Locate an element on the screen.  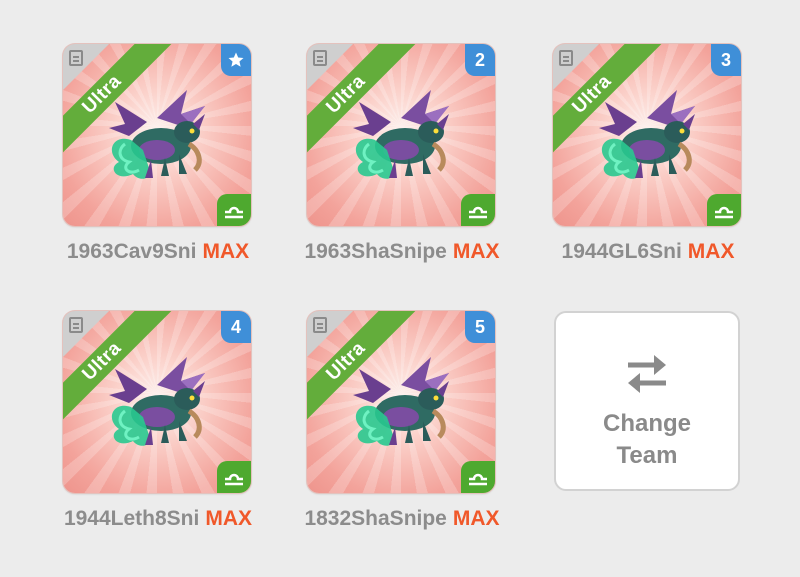
slot-number-badge: 4 is located at coordinates (236, 327).